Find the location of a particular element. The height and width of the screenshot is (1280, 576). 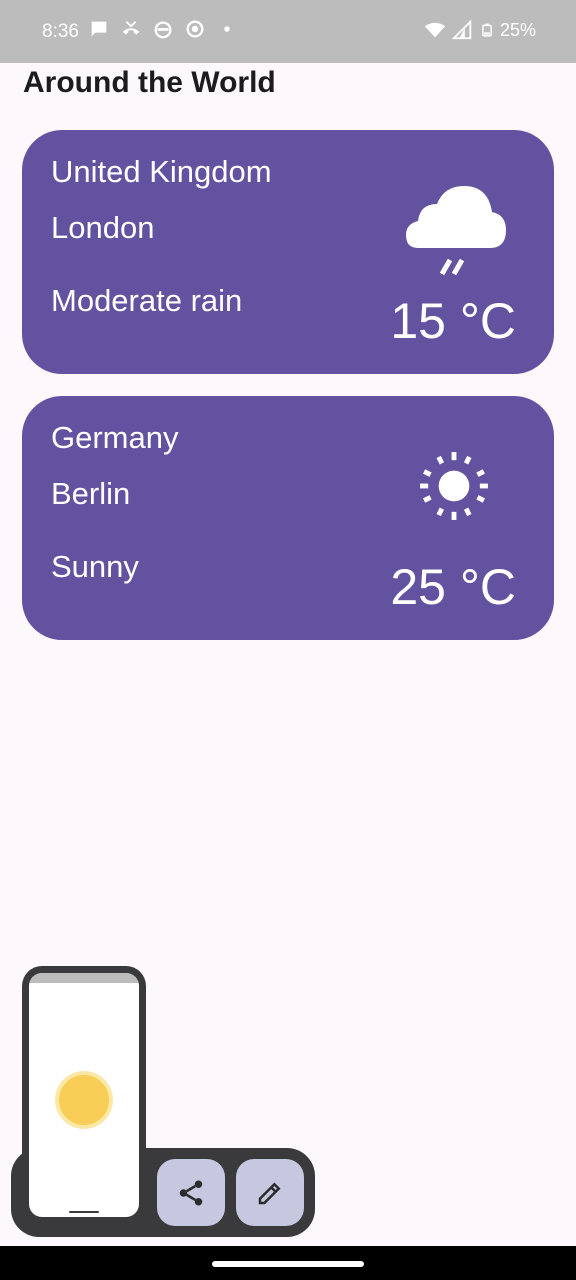

card-city: Berlin is located at coordinates (91, 493).